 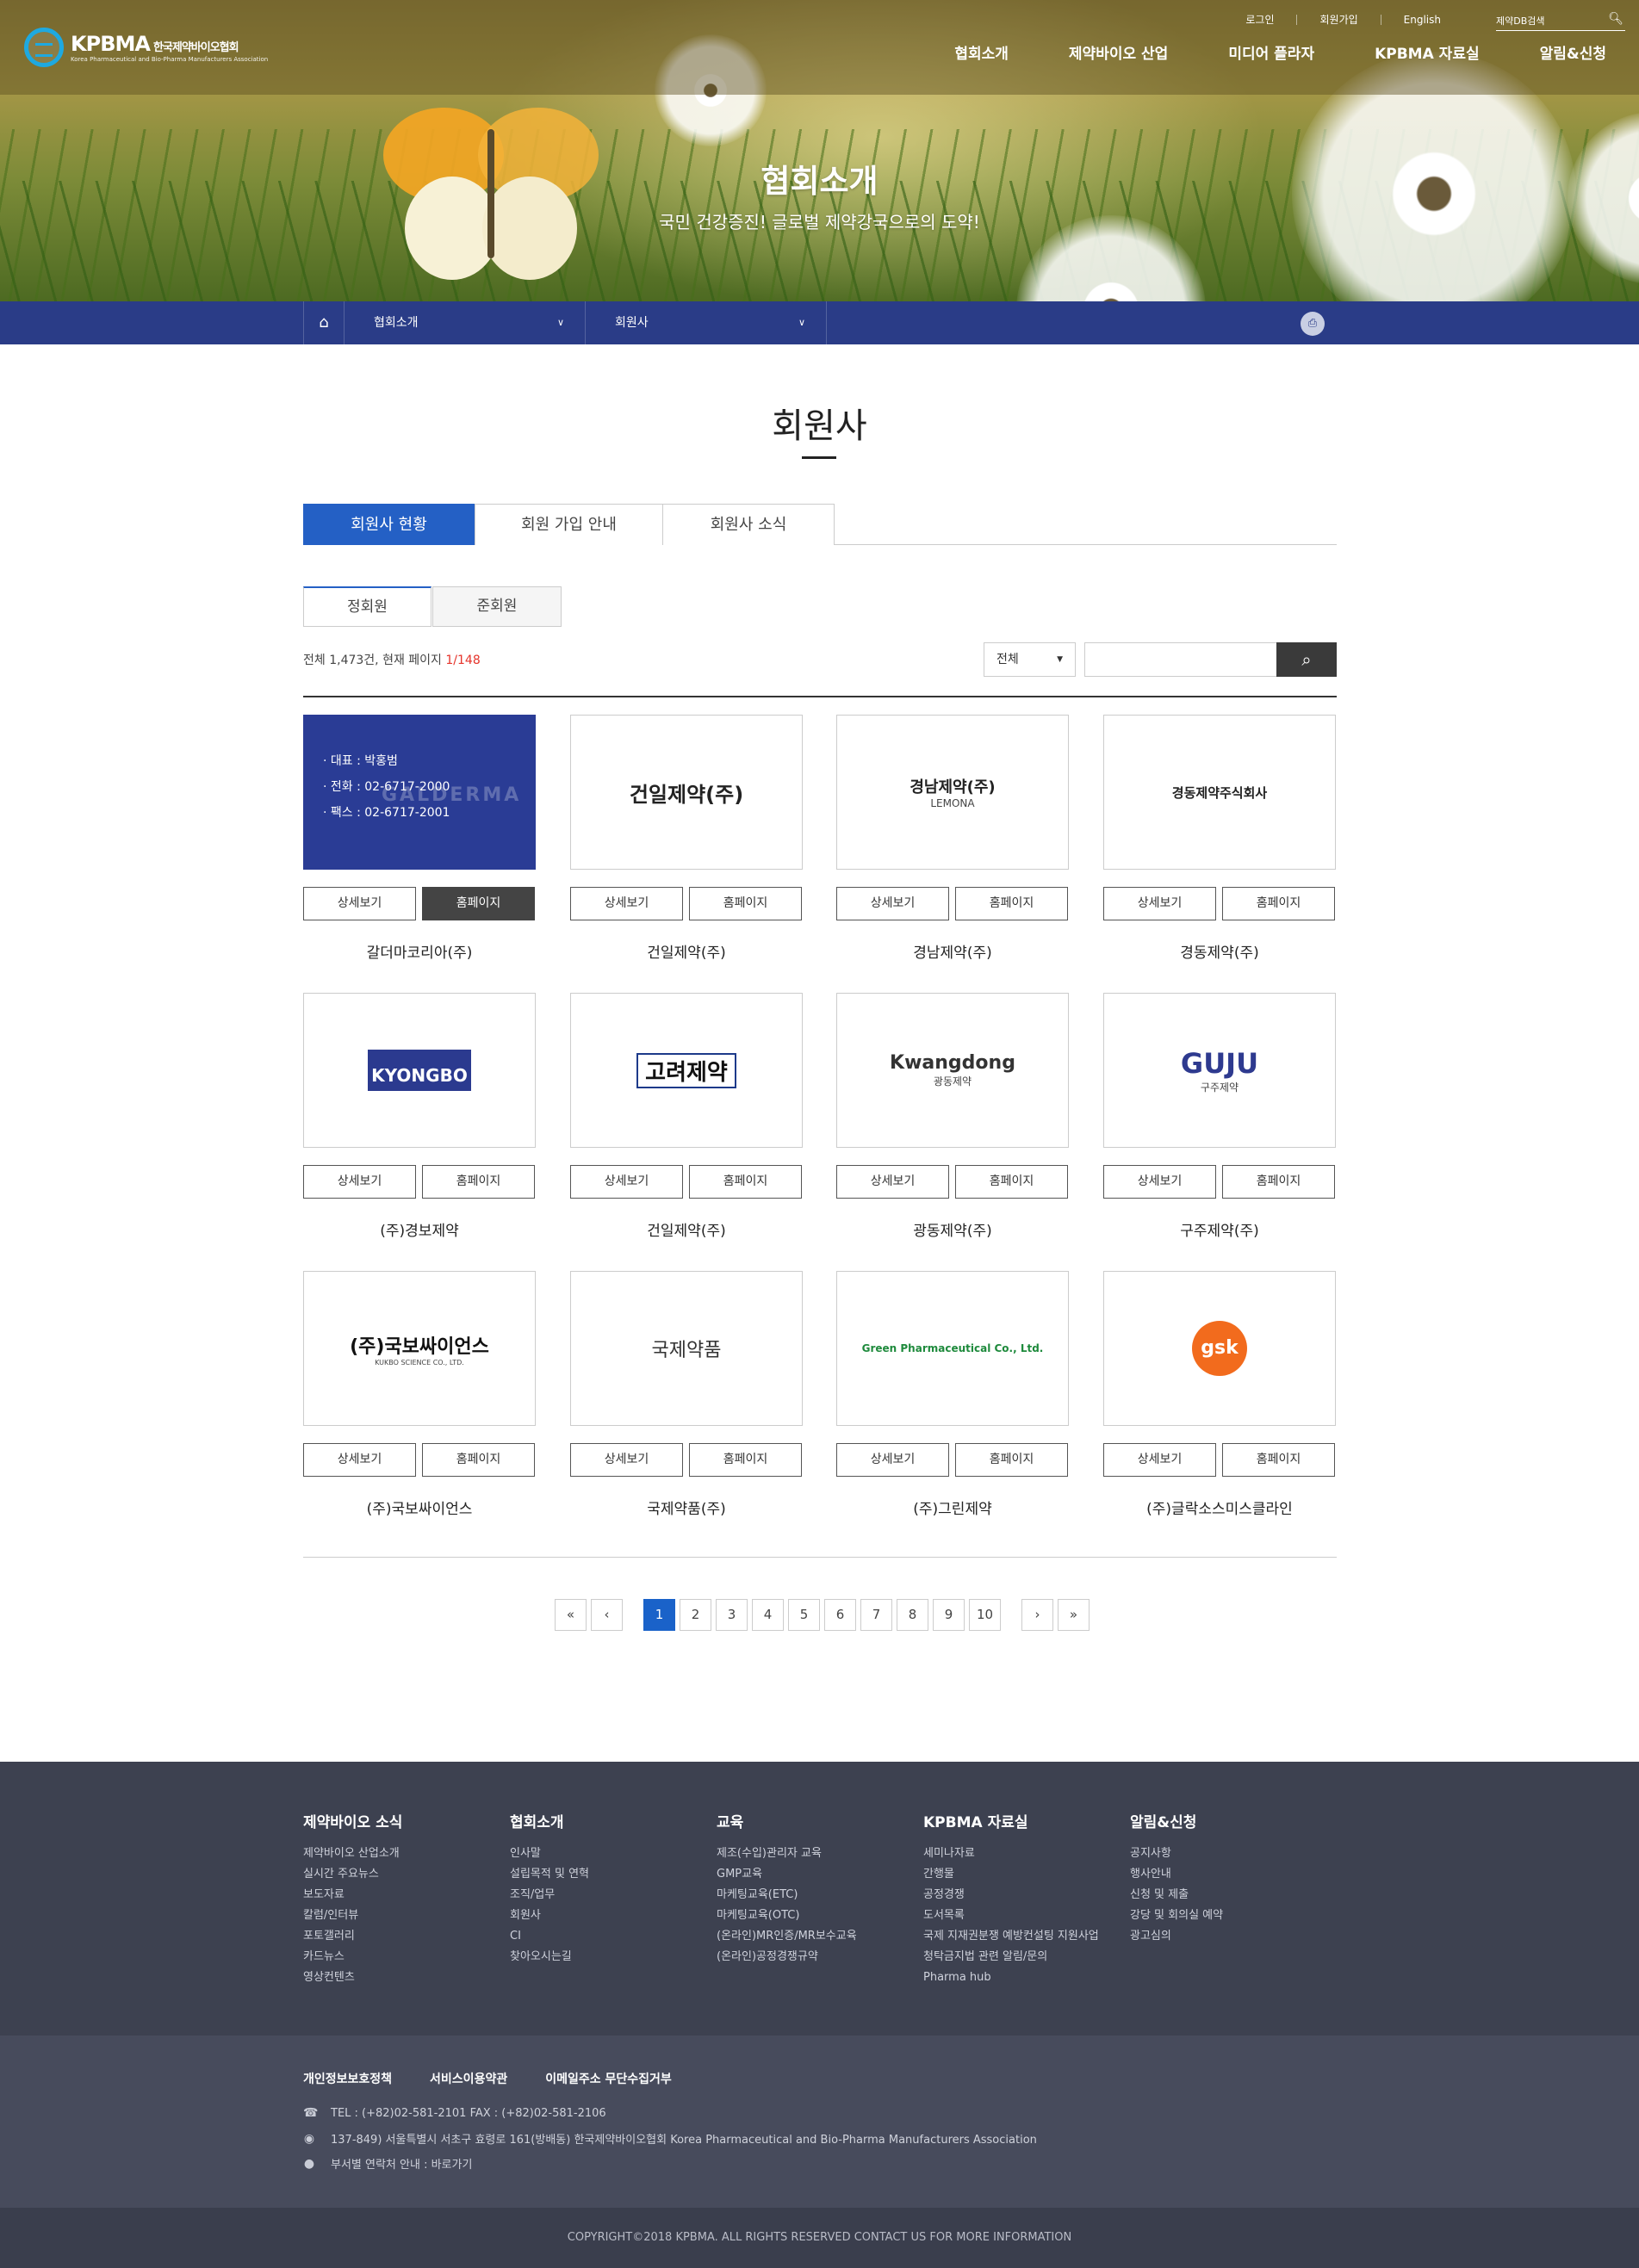 What do you see at coordinates (787, 1957) in the screenshot?
I see `footer-link: (온라인)공정경쟁규약` at bounding box center [787, 1957].